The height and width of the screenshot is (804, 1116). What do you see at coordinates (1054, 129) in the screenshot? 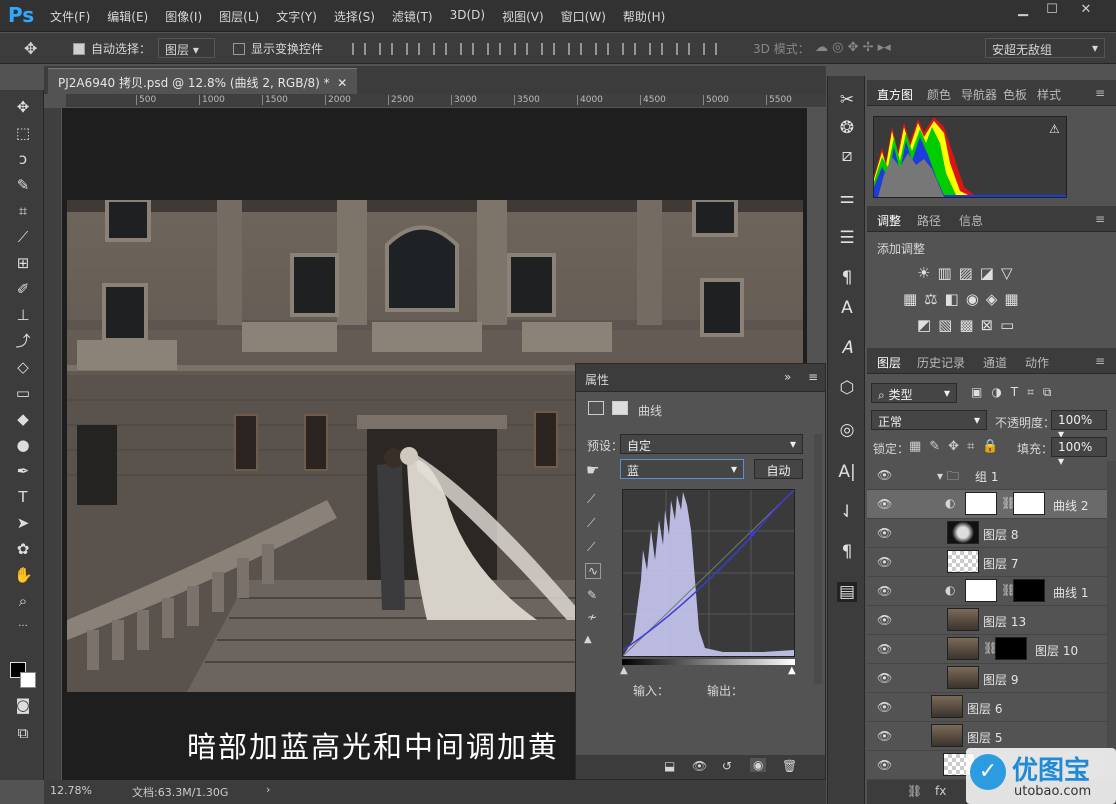
I see `warning-icon: ⚠` at bounding box center [1054, 129].